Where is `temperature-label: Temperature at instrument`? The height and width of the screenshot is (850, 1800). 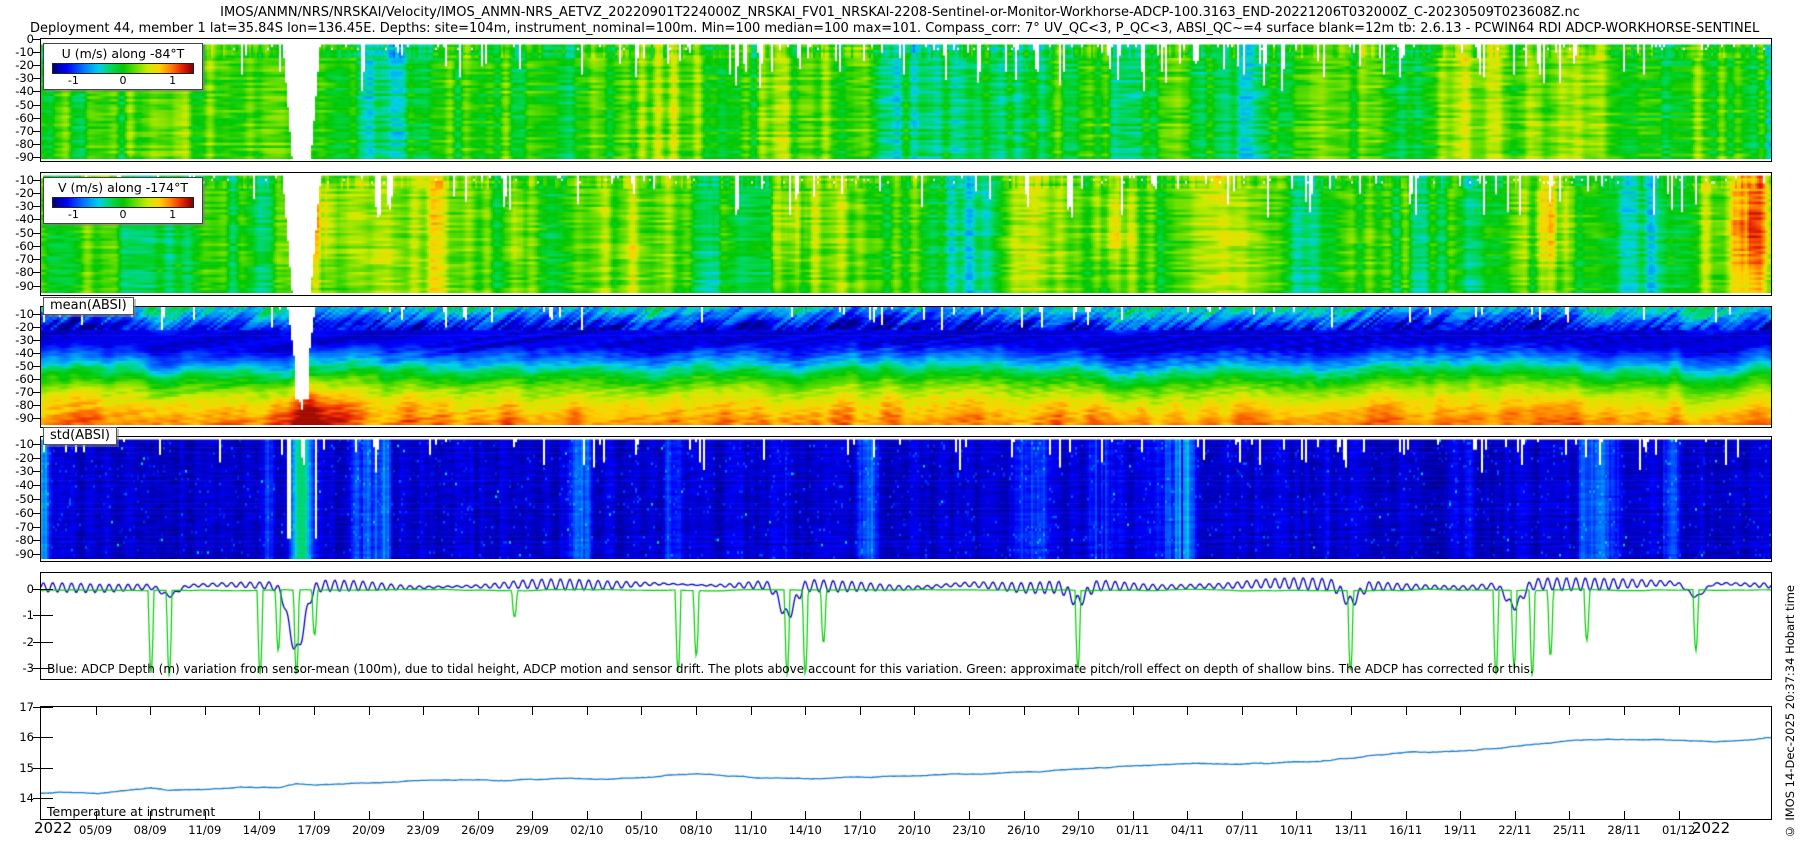 temperature-label: Temperature at instrument is located at coordinates (131, 811).